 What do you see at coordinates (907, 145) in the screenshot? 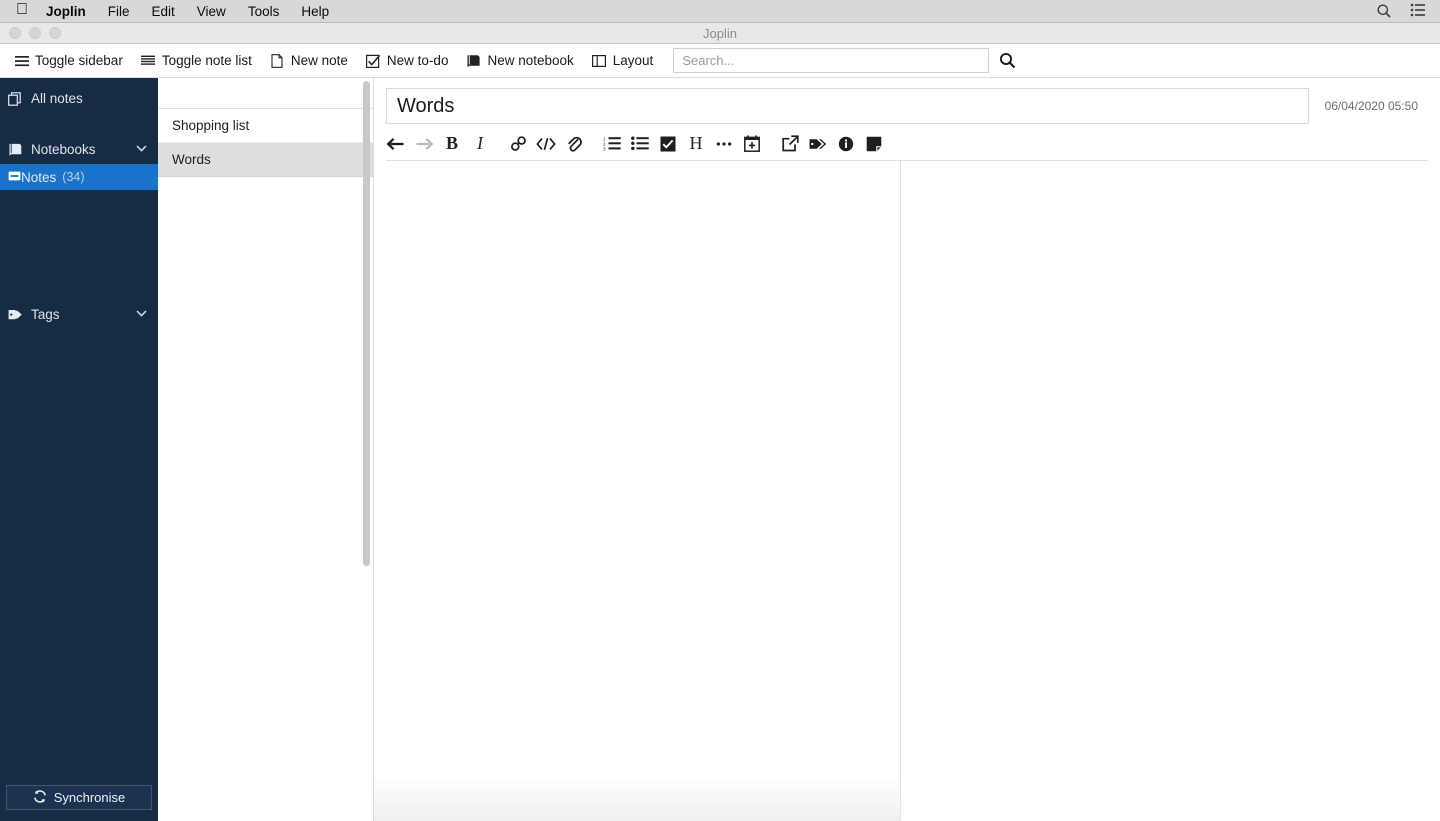
I see `editor-toolbar: B I 1 2 3 H` at bounding box center [907, 145].